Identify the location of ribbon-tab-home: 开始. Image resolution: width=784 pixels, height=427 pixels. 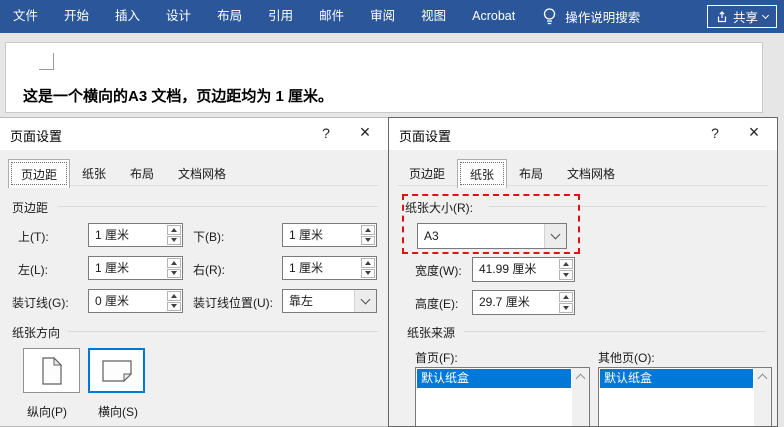
(76, 16).